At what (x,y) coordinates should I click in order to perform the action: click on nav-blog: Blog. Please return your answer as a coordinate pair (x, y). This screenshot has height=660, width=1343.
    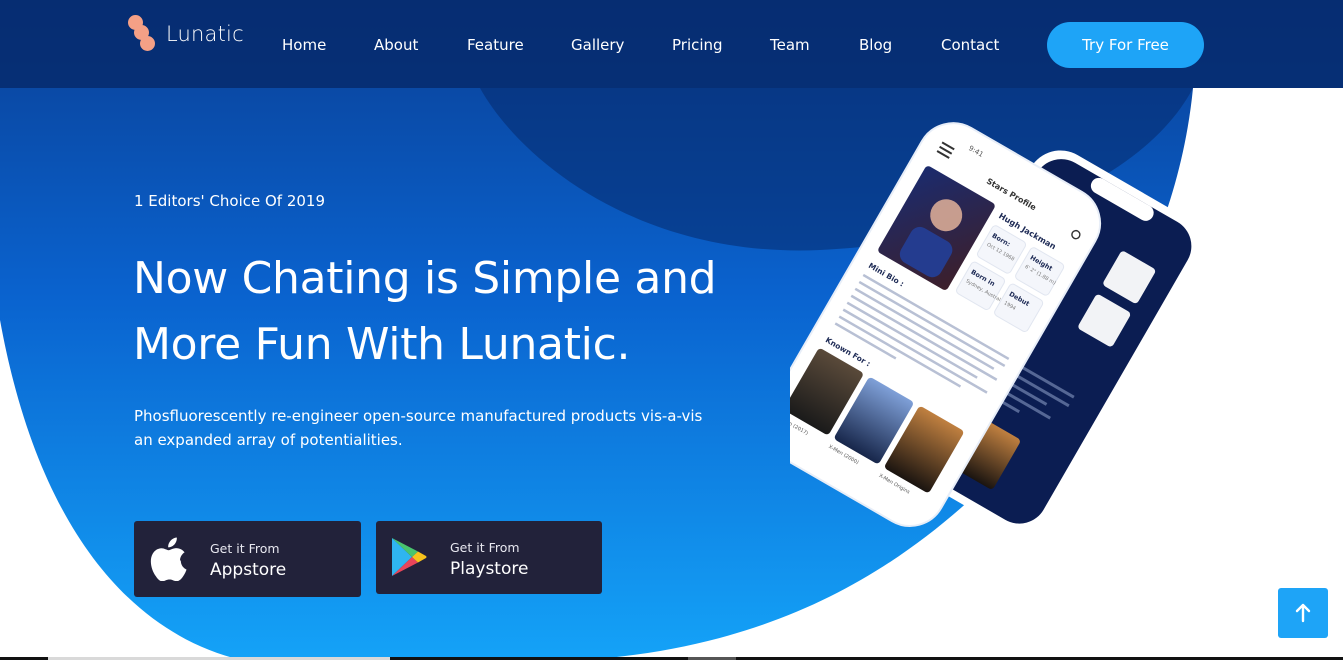
    Looking at the image, I should click on (875, 45).